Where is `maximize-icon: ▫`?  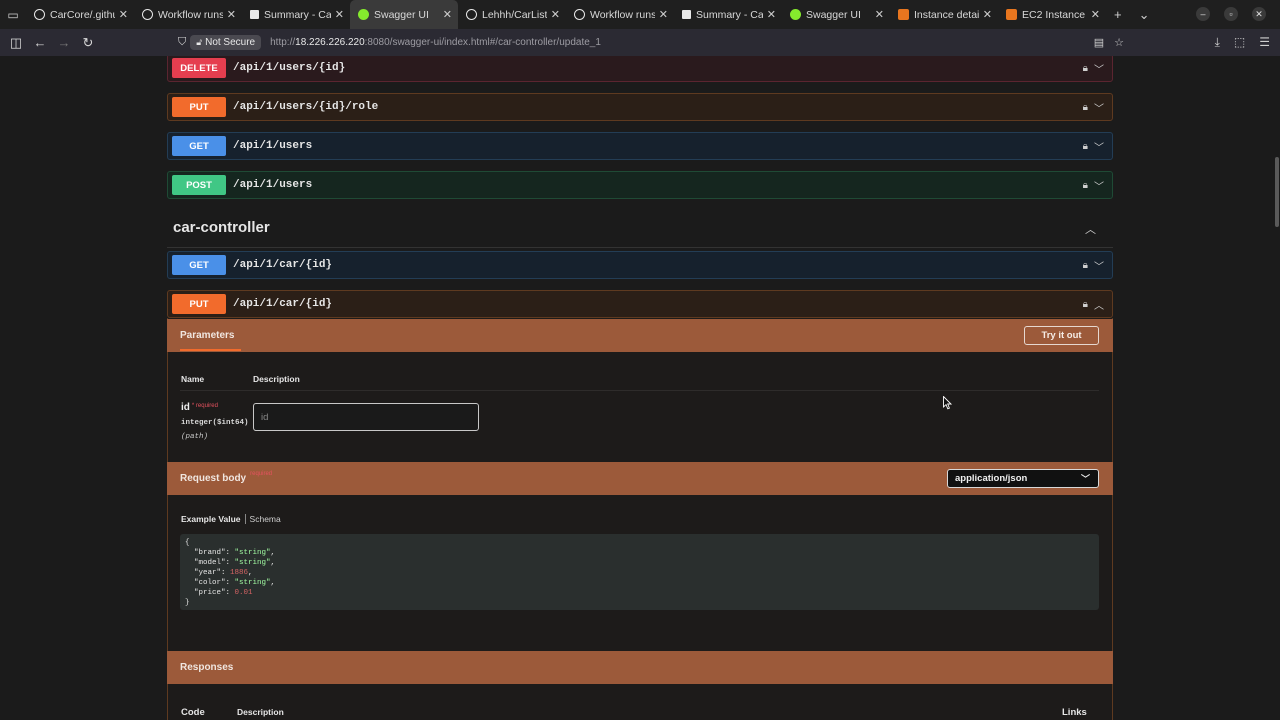 maximize-icon: ▫ is located at coordinates (1231, 14).